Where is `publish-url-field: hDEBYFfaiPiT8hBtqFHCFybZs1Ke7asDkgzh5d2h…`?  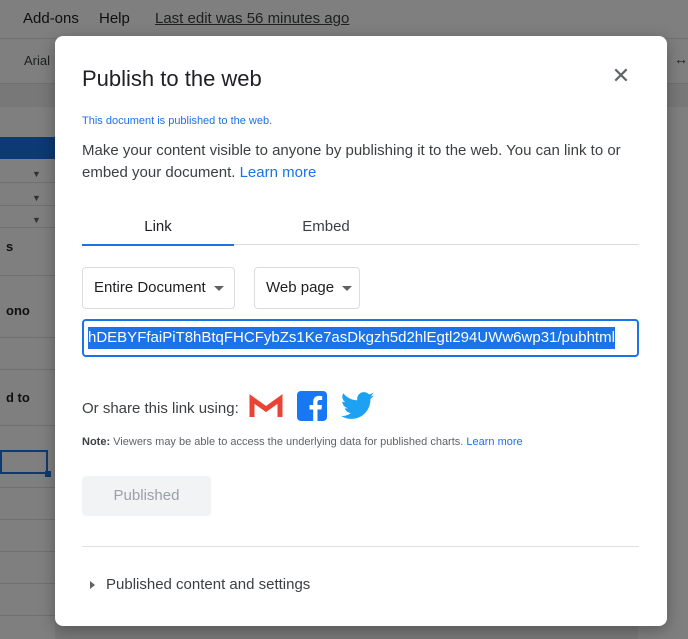
publish-url-field: hDEBYFfaiPiT8hBtqFHCFybZs1Ke7asDkgzh5d2h… is located at coordinates (360, 338).